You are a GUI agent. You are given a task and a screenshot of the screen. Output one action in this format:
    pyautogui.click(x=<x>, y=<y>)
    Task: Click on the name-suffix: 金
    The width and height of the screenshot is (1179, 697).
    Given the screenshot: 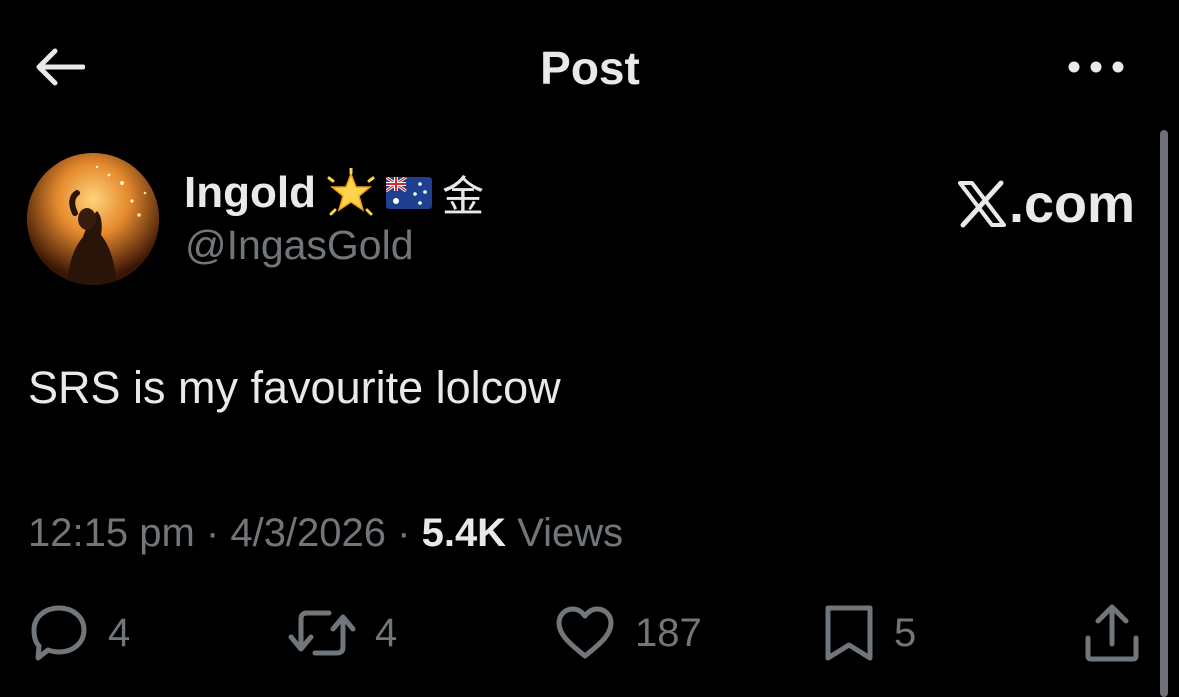 What is the action you would take?
    pyautogui.click(x=462, y=196)
    